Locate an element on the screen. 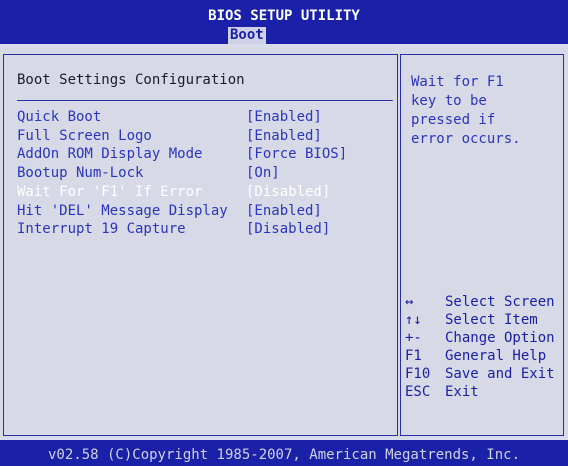 This screenshot has width=568, height=466. key-description: Change Option is located at coordinates (500, 338).